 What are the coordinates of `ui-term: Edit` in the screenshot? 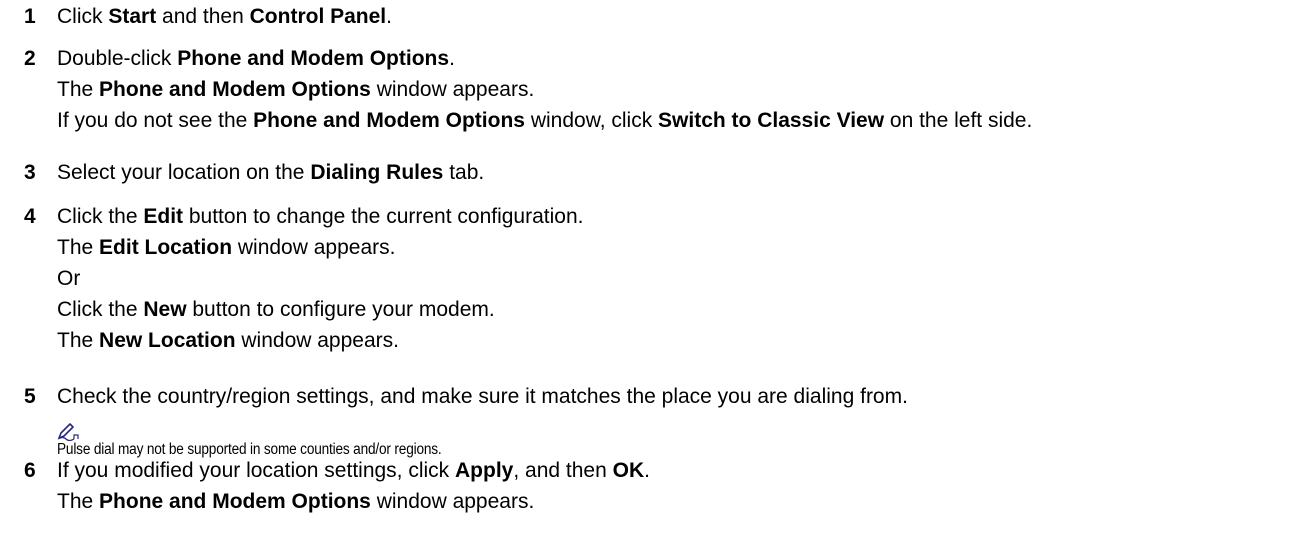 It's located at (163, 216).